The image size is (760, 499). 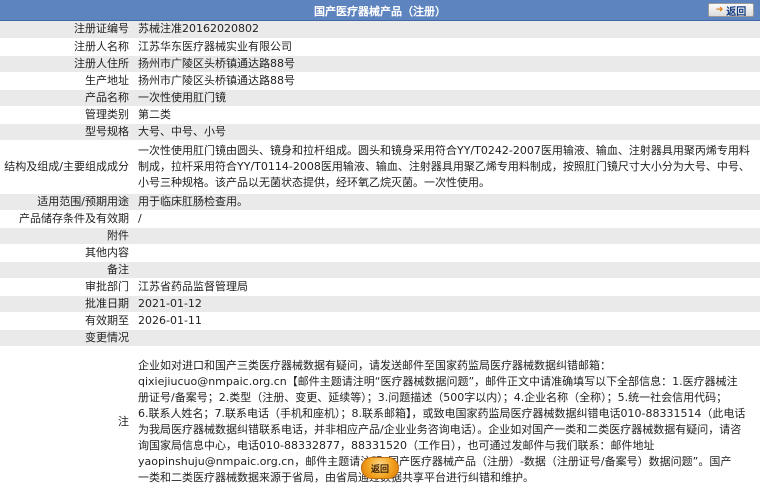 What do you see at coordinates (66, 422) in the screenshot?
I see `note-label: 注` at bounding box center [66, 422].